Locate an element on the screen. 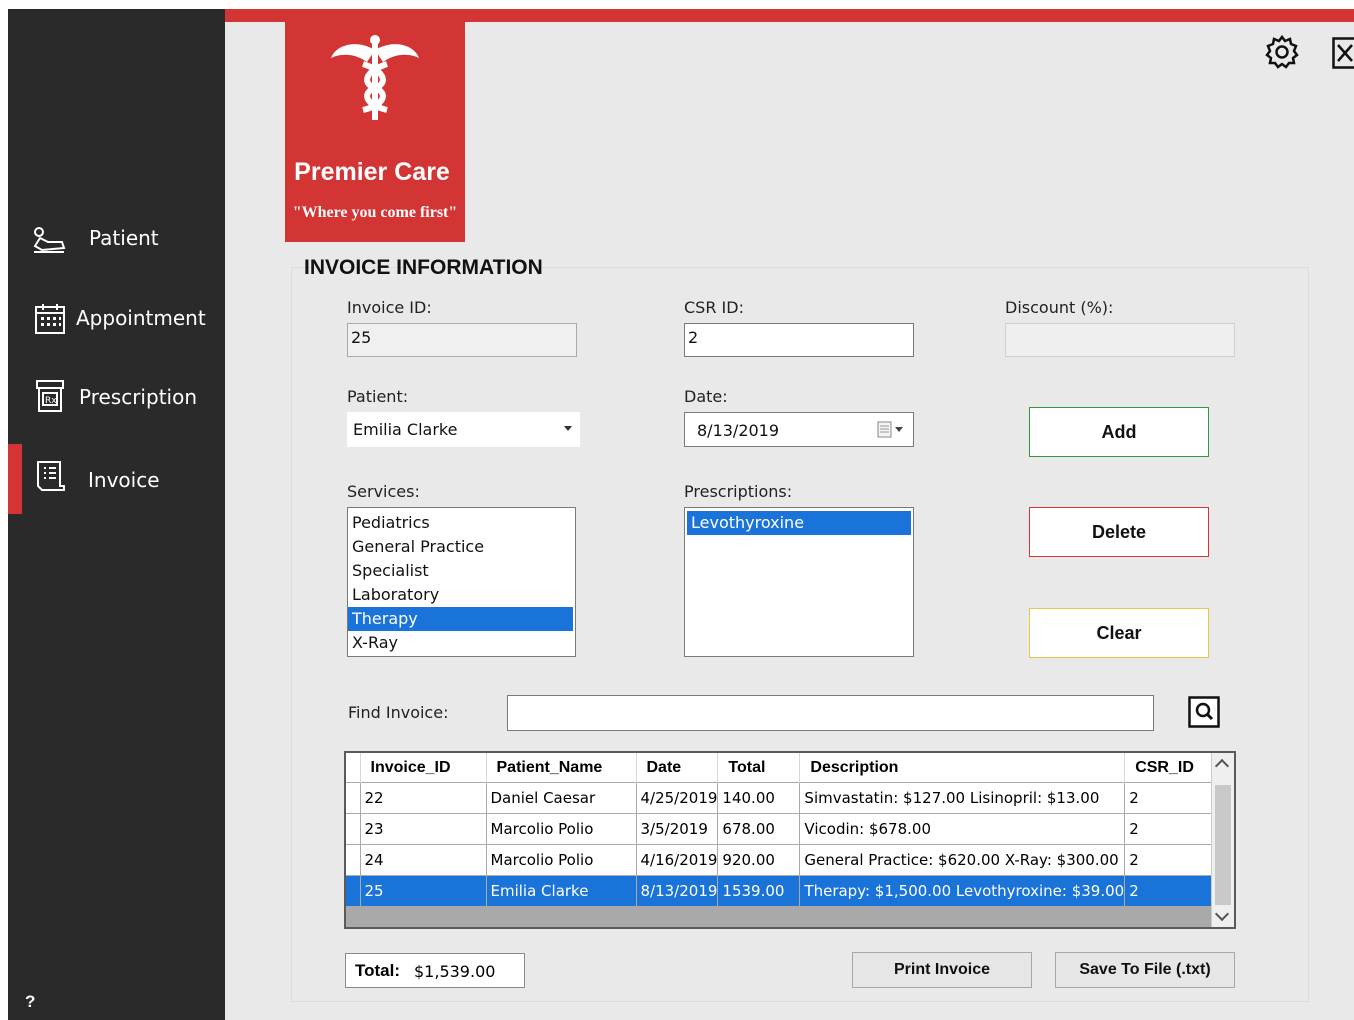 Image resolution: width=1354 pixels, height=1020 pixels. invoice-icon is located at coordinates (51, 476).